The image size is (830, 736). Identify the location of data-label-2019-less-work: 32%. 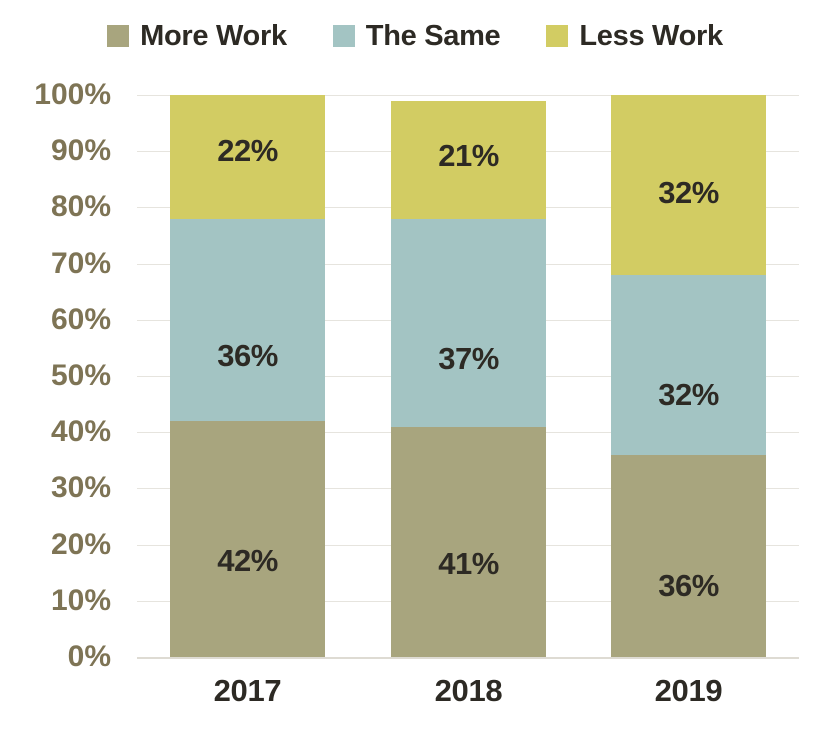
(688, 193).